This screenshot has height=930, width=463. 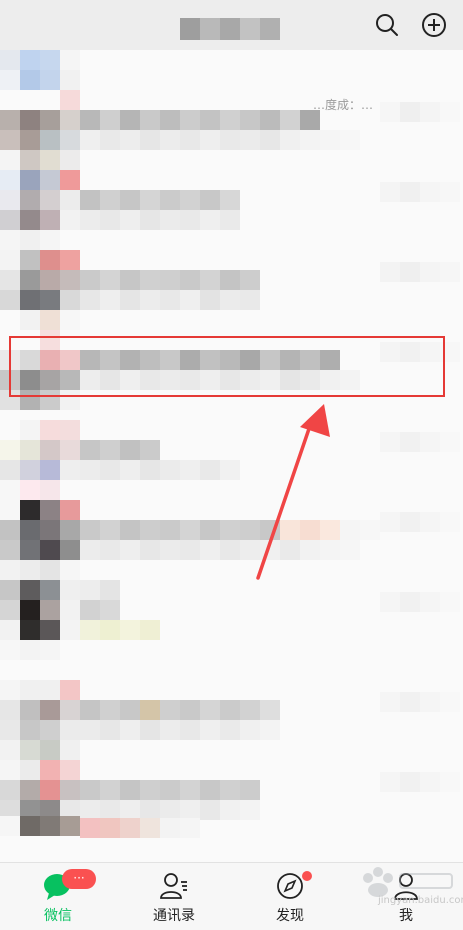 What do you see at coordinates (227, 366) in the screenshot?
I see `highlight-box` at bounding box center [227, 366].